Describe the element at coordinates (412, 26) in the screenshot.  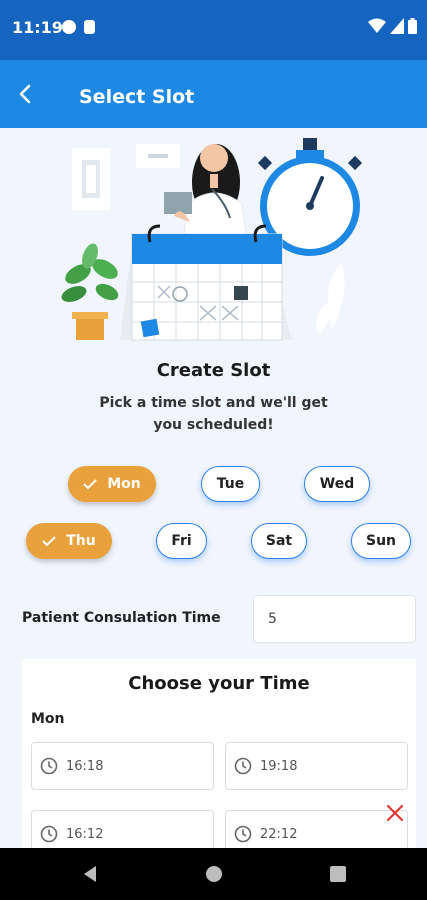
I see `battery-icon` at that location.